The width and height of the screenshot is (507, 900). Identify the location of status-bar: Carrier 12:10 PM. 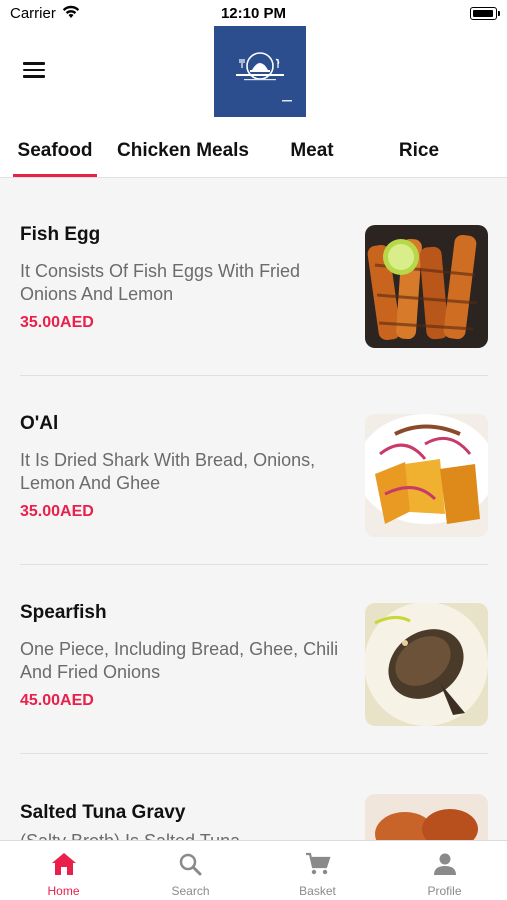
(253, 14).